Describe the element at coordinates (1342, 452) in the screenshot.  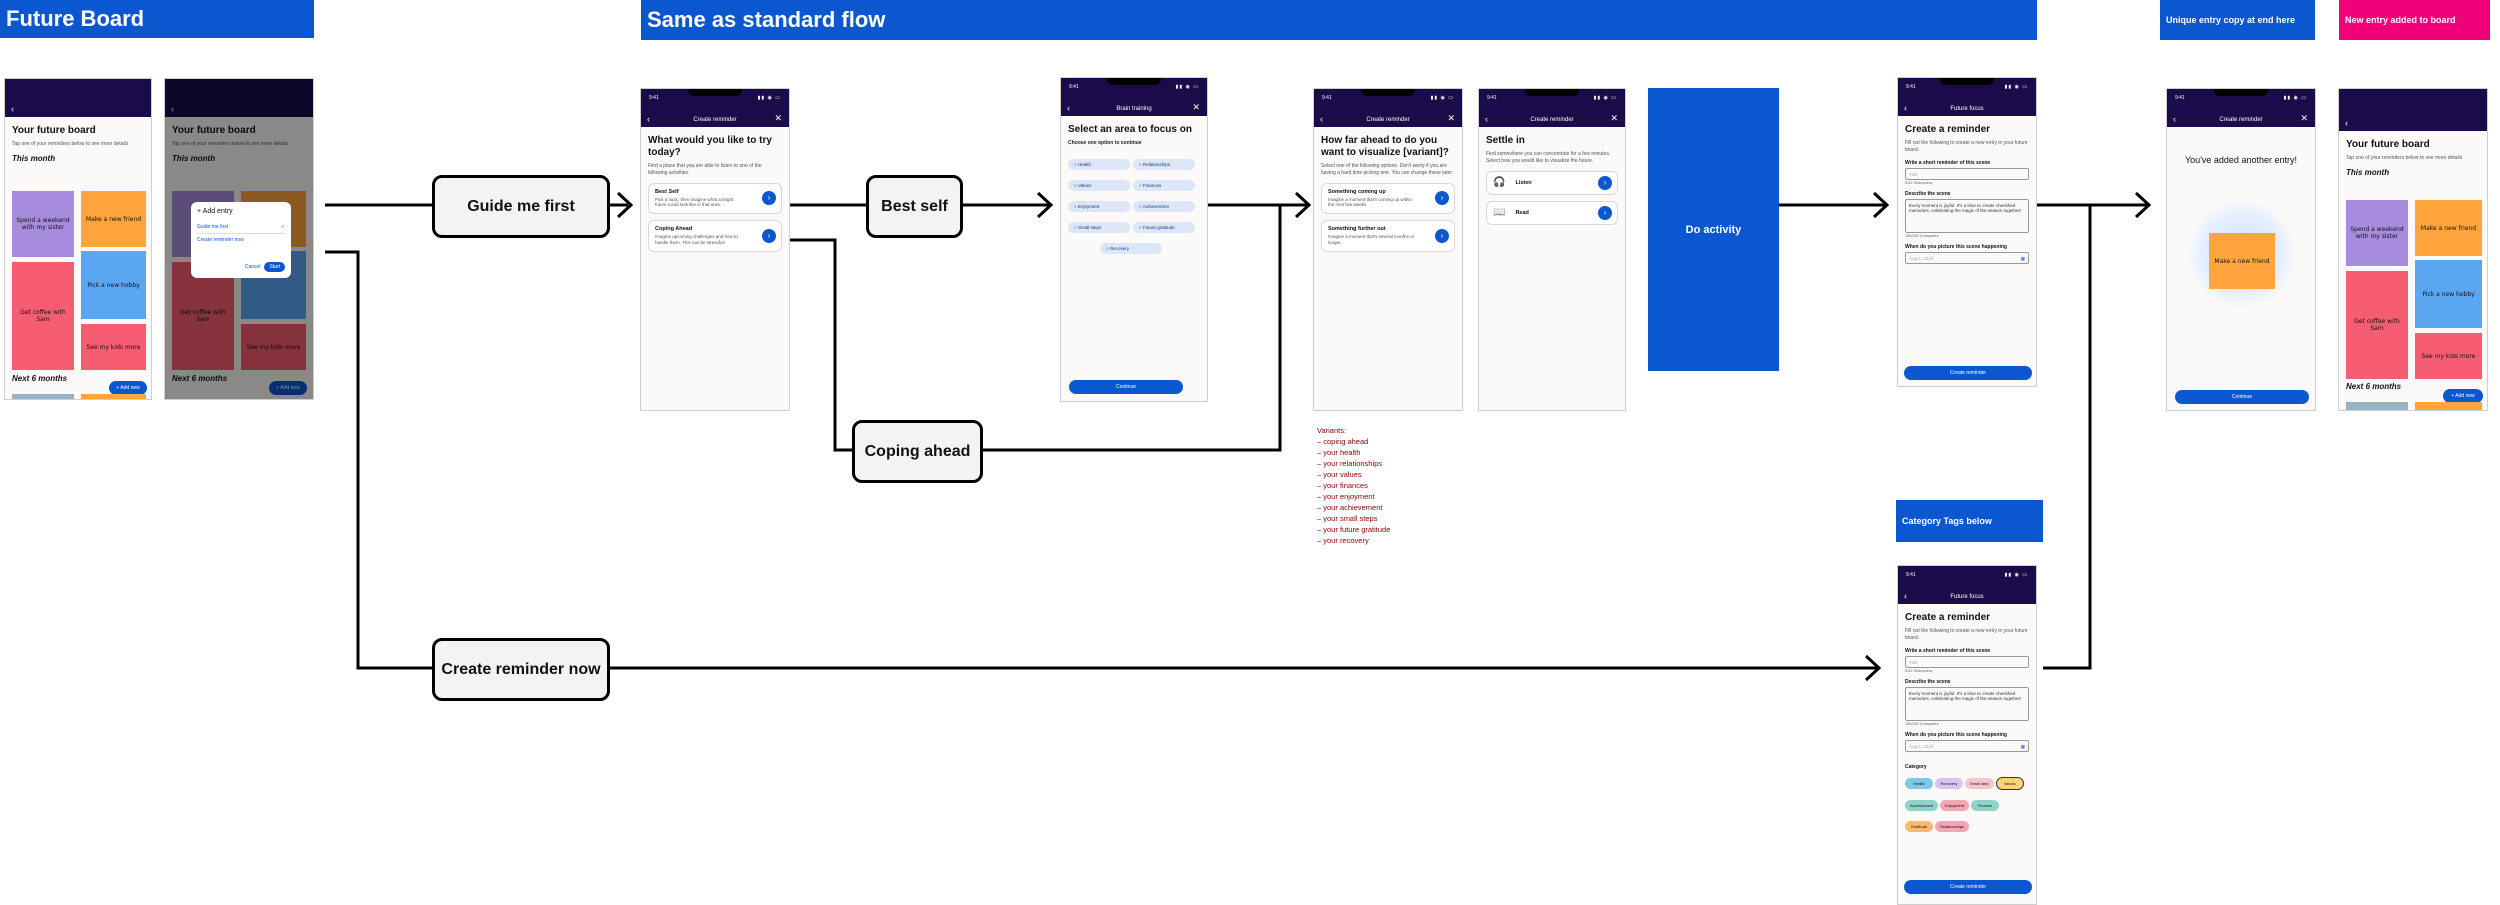
I see `variant-text: your health` at that location.